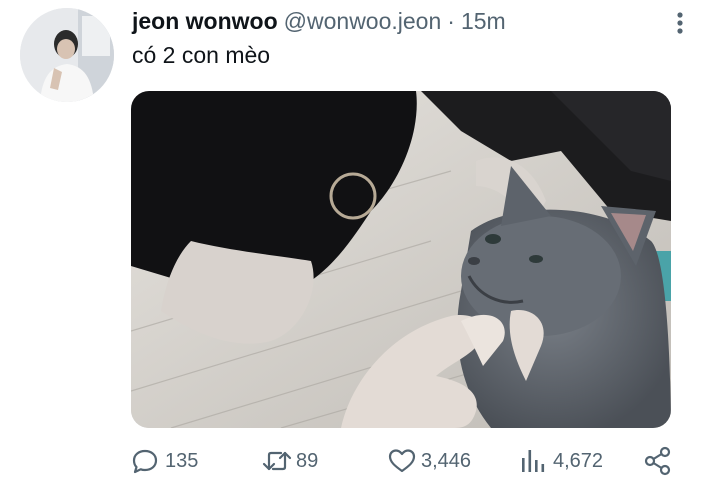  I want to click on avatar, so click(67, 55).